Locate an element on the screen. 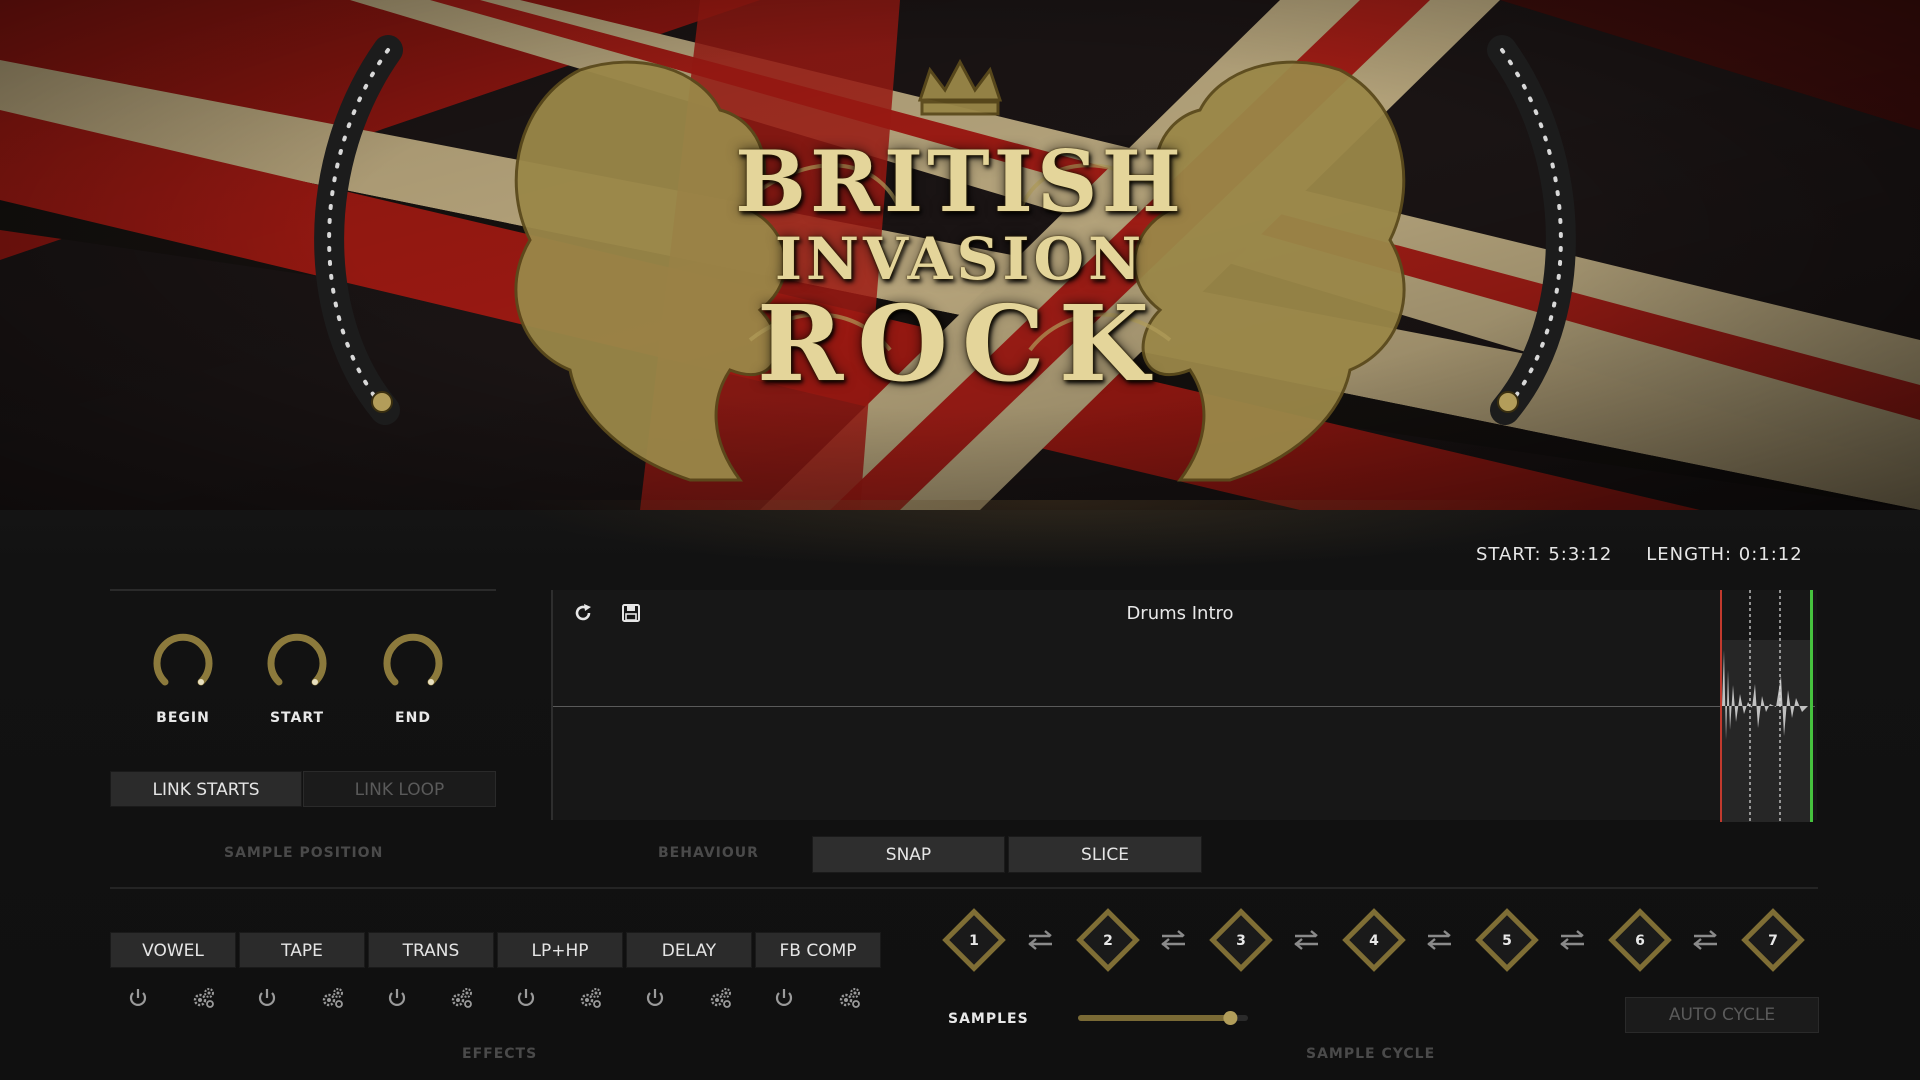  snap-button: SNAP is located at coordinates (908, 854).